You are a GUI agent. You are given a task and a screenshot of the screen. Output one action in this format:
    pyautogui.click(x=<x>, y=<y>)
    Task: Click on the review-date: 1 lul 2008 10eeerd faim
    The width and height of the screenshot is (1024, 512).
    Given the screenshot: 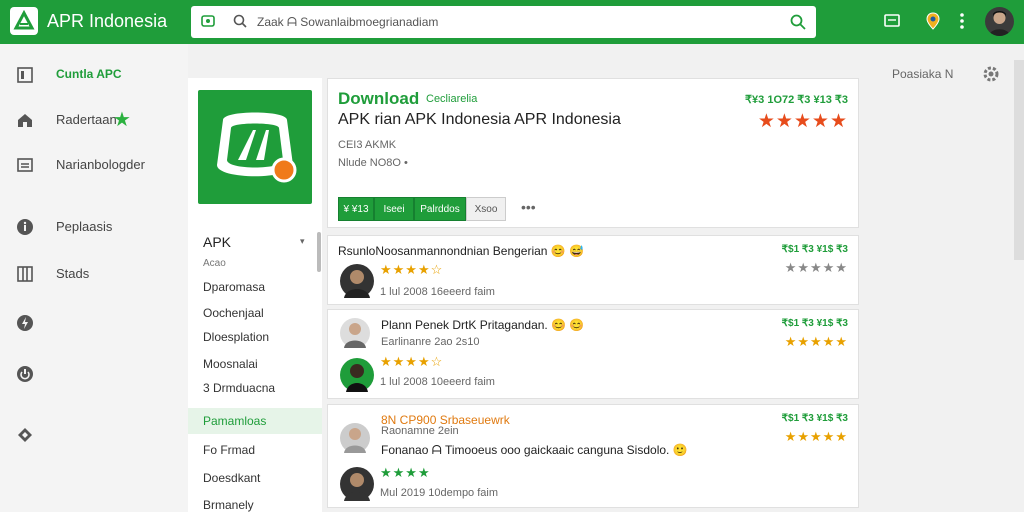 What is the action you would take?
    pyautogui.click(x=437, y=382)
    